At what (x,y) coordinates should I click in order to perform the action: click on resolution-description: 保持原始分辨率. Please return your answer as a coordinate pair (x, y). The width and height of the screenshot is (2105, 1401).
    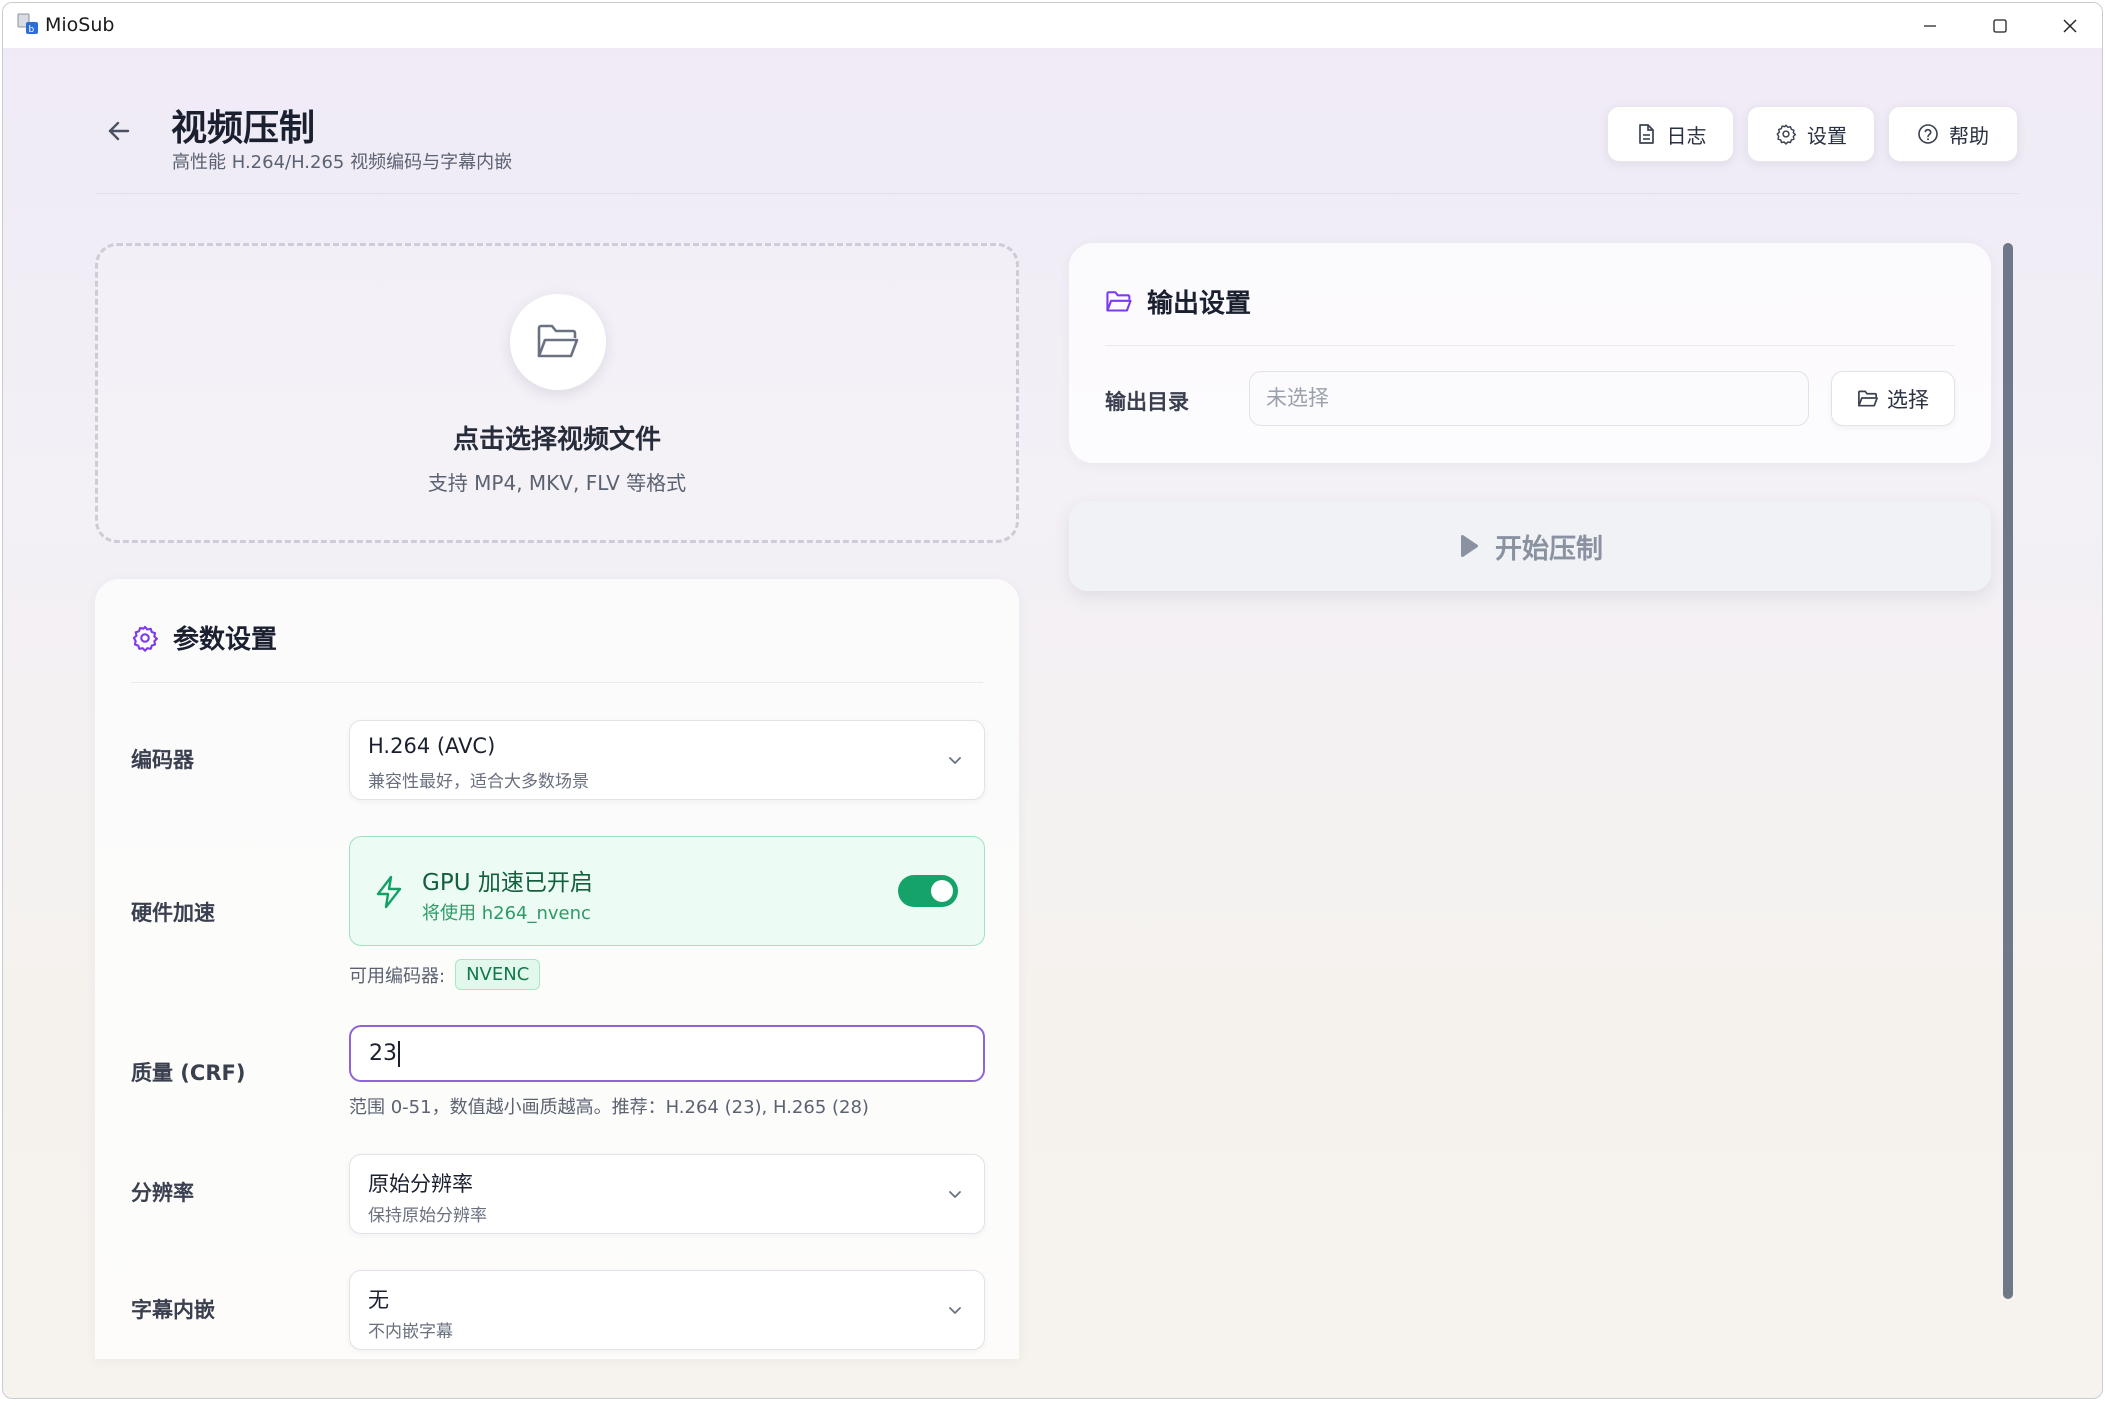
    Looking at the image, I should click on (427, 1216).